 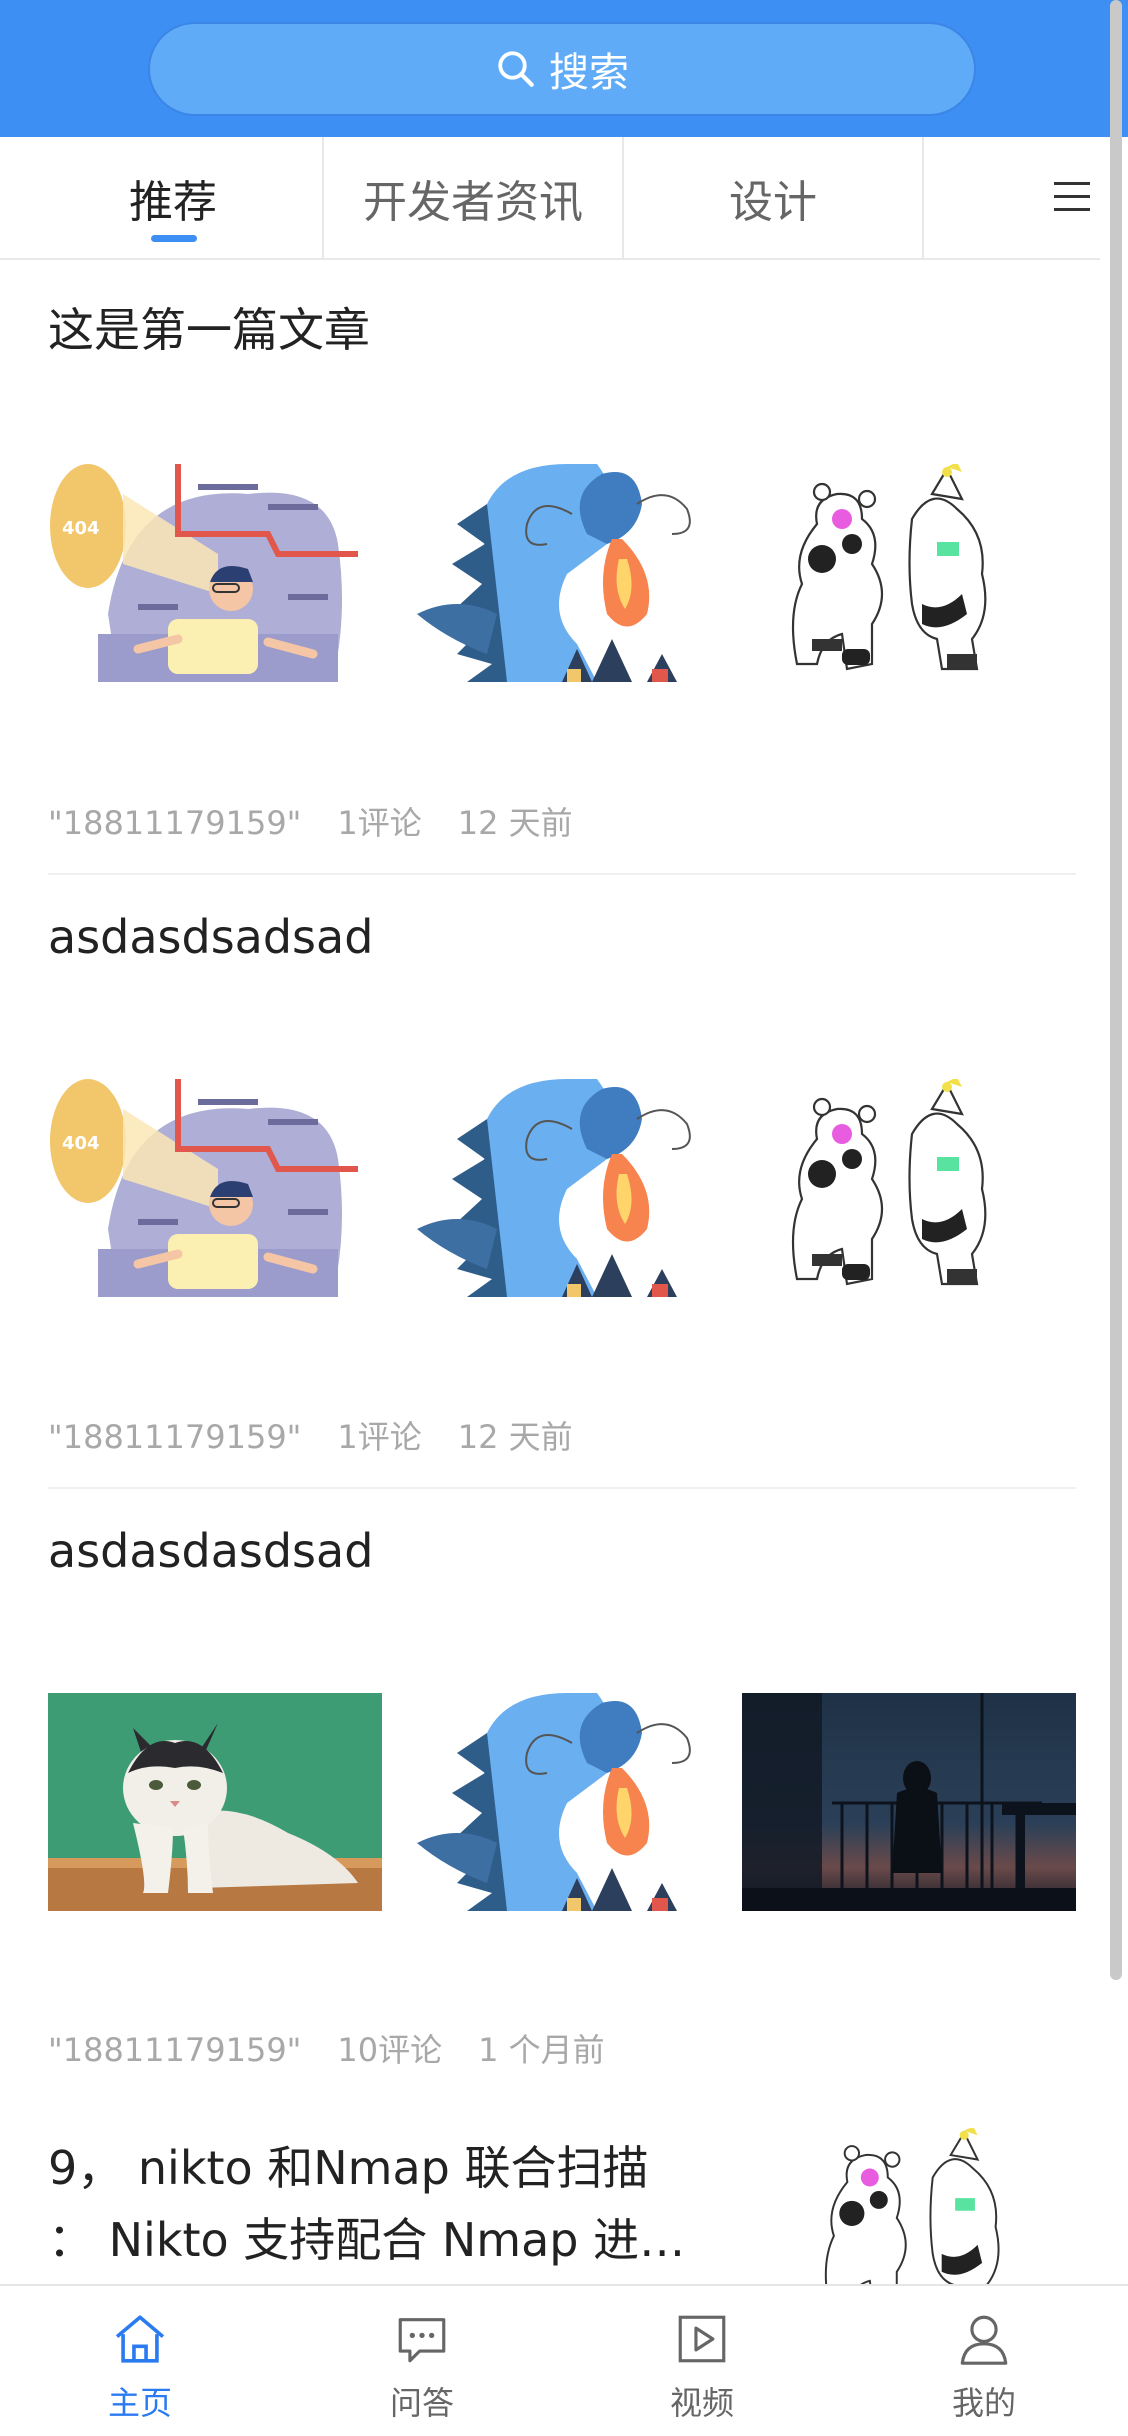 I want to click on category-tabs: 推荐 开发者资讯 设计, so click(x=550, y=198).